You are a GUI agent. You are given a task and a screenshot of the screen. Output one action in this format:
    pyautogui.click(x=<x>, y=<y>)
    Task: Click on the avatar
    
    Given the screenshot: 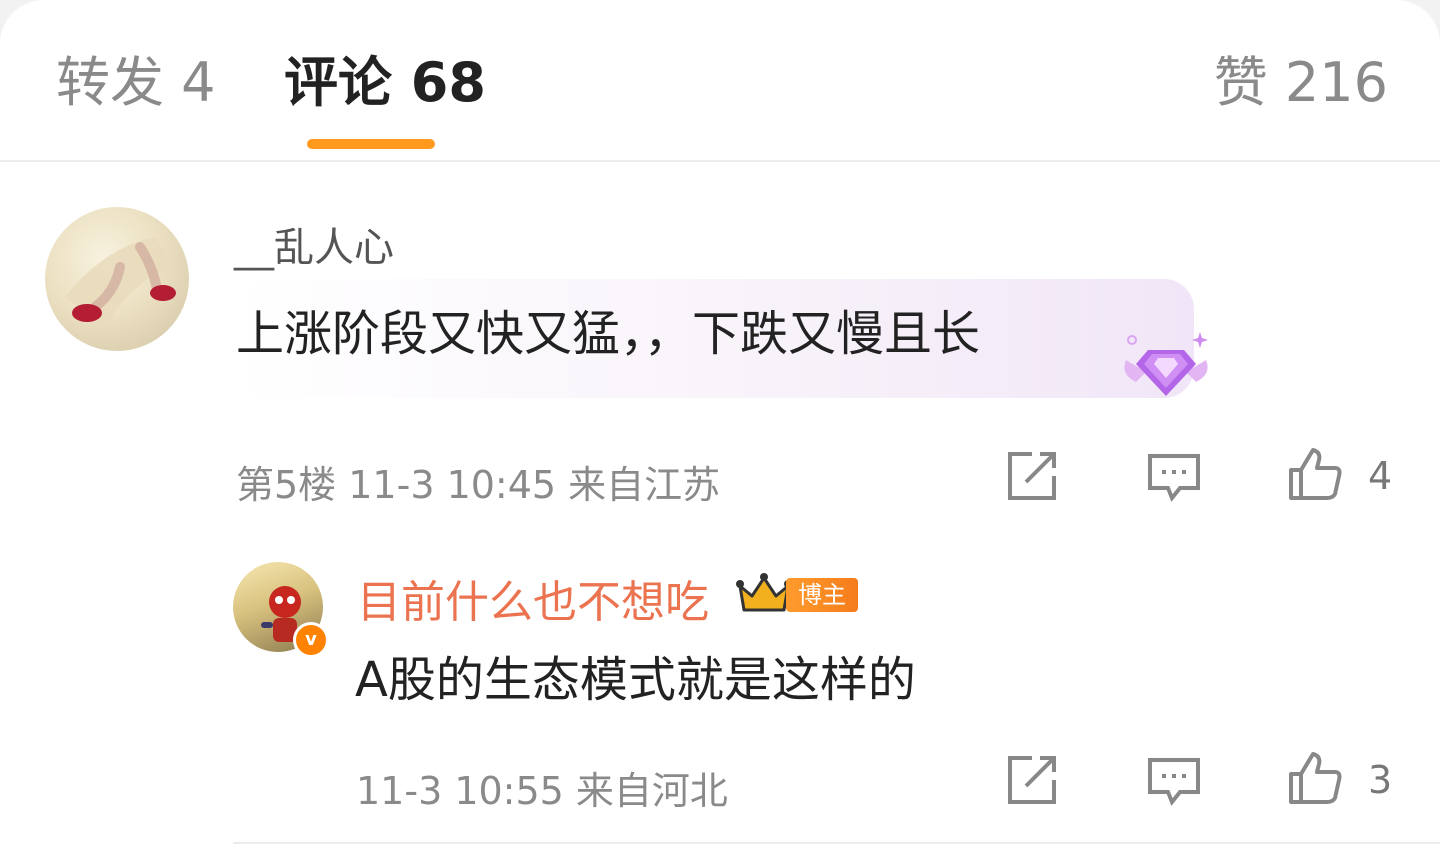 What is the action you would take?
    pyautogui.click(x=117, y=279)
    